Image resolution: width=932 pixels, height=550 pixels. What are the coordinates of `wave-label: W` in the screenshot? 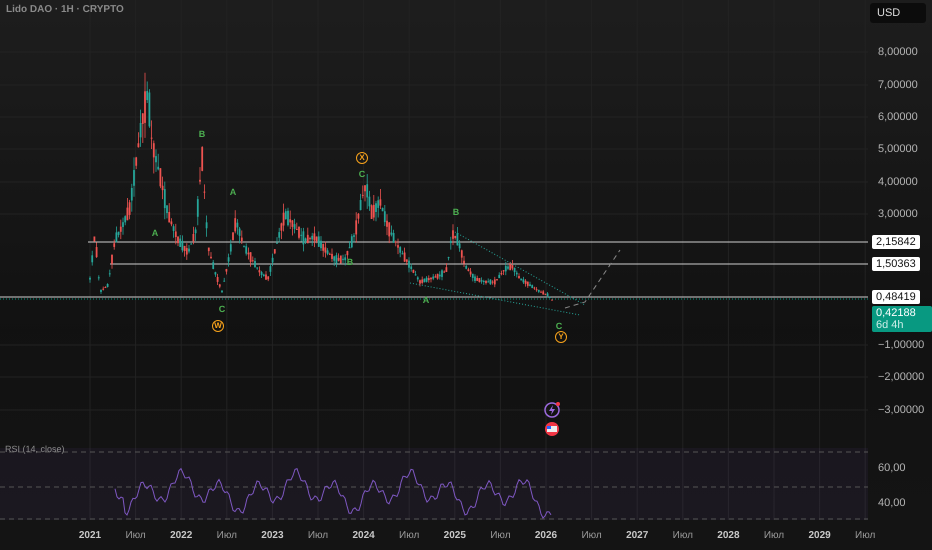 It's located at (218, 326).